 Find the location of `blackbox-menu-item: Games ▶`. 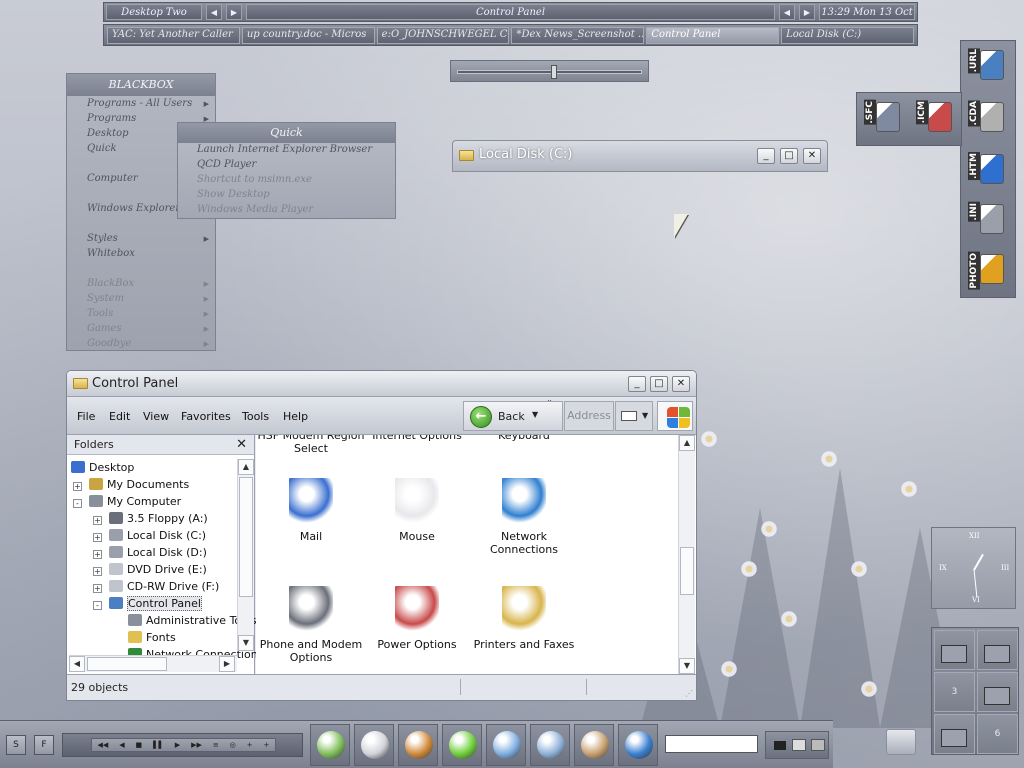

blackbox-menu-item: Games ▶ is located at coordinates (141, 330).